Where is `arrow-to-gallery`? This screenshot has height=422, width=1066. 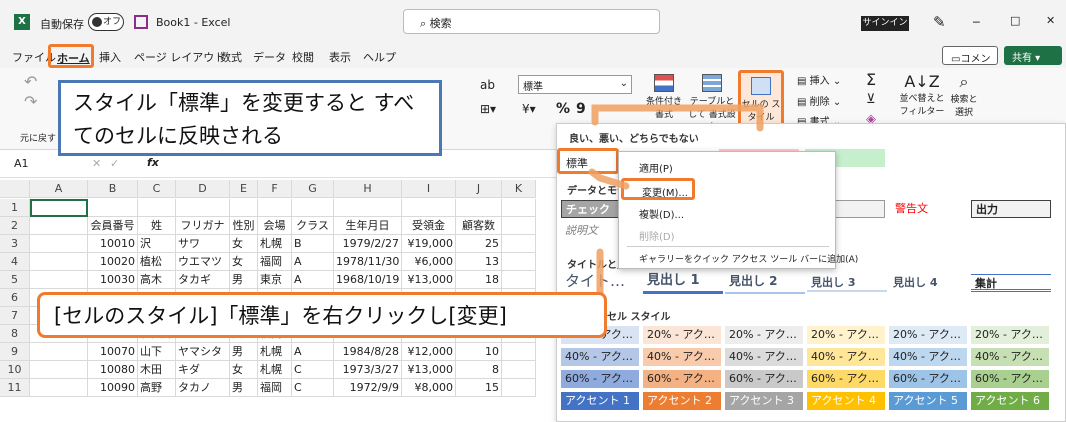
arrow-to-gallery is located at coordinates (677, 118).